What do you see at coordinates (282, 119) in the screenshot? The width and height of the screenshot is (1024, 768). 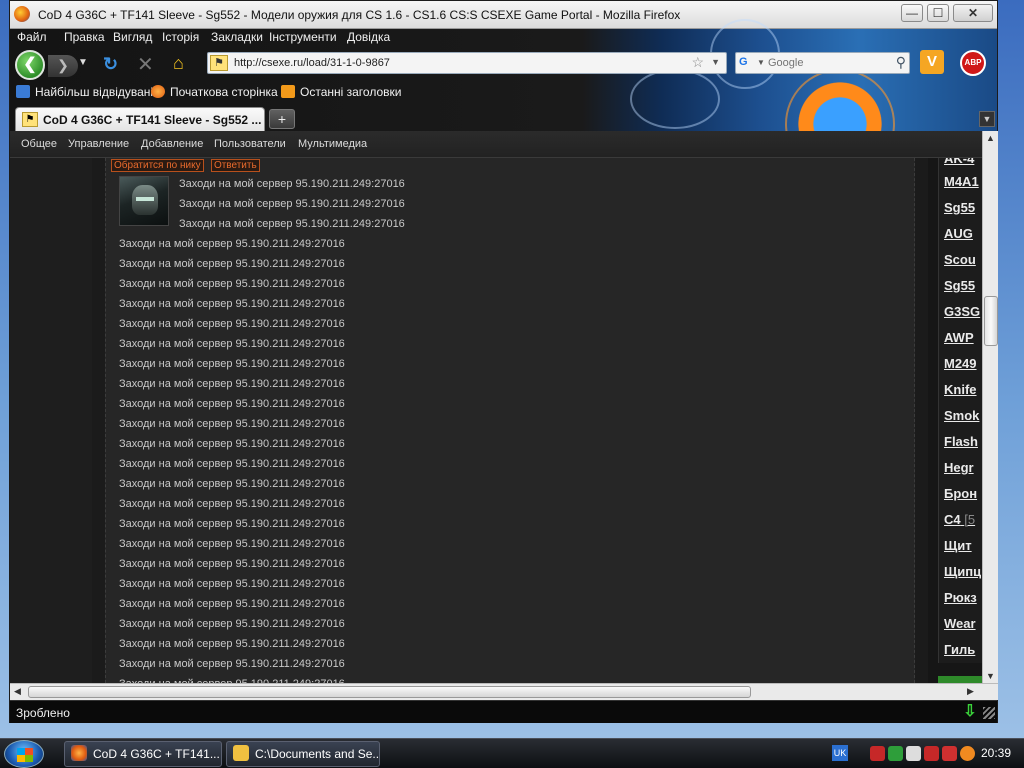 I see `new-tab-button: +` at bounding box center [282, 119].